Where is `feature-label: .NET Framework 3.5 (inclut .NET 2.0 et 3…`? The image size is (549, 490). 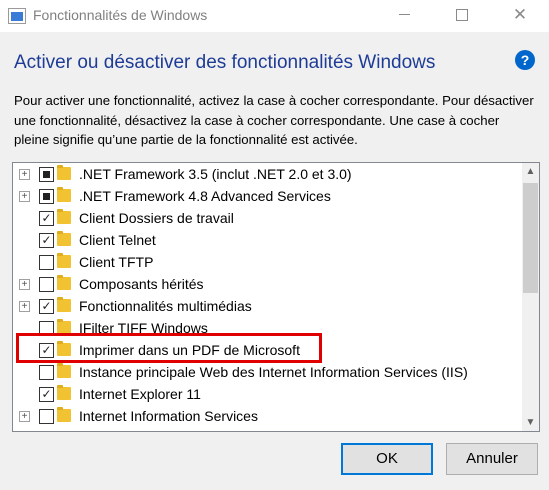 feature-label: .NET Framework 3.5 (inclut .NET 2.0 et 3… is located at coordinates (215, 174).